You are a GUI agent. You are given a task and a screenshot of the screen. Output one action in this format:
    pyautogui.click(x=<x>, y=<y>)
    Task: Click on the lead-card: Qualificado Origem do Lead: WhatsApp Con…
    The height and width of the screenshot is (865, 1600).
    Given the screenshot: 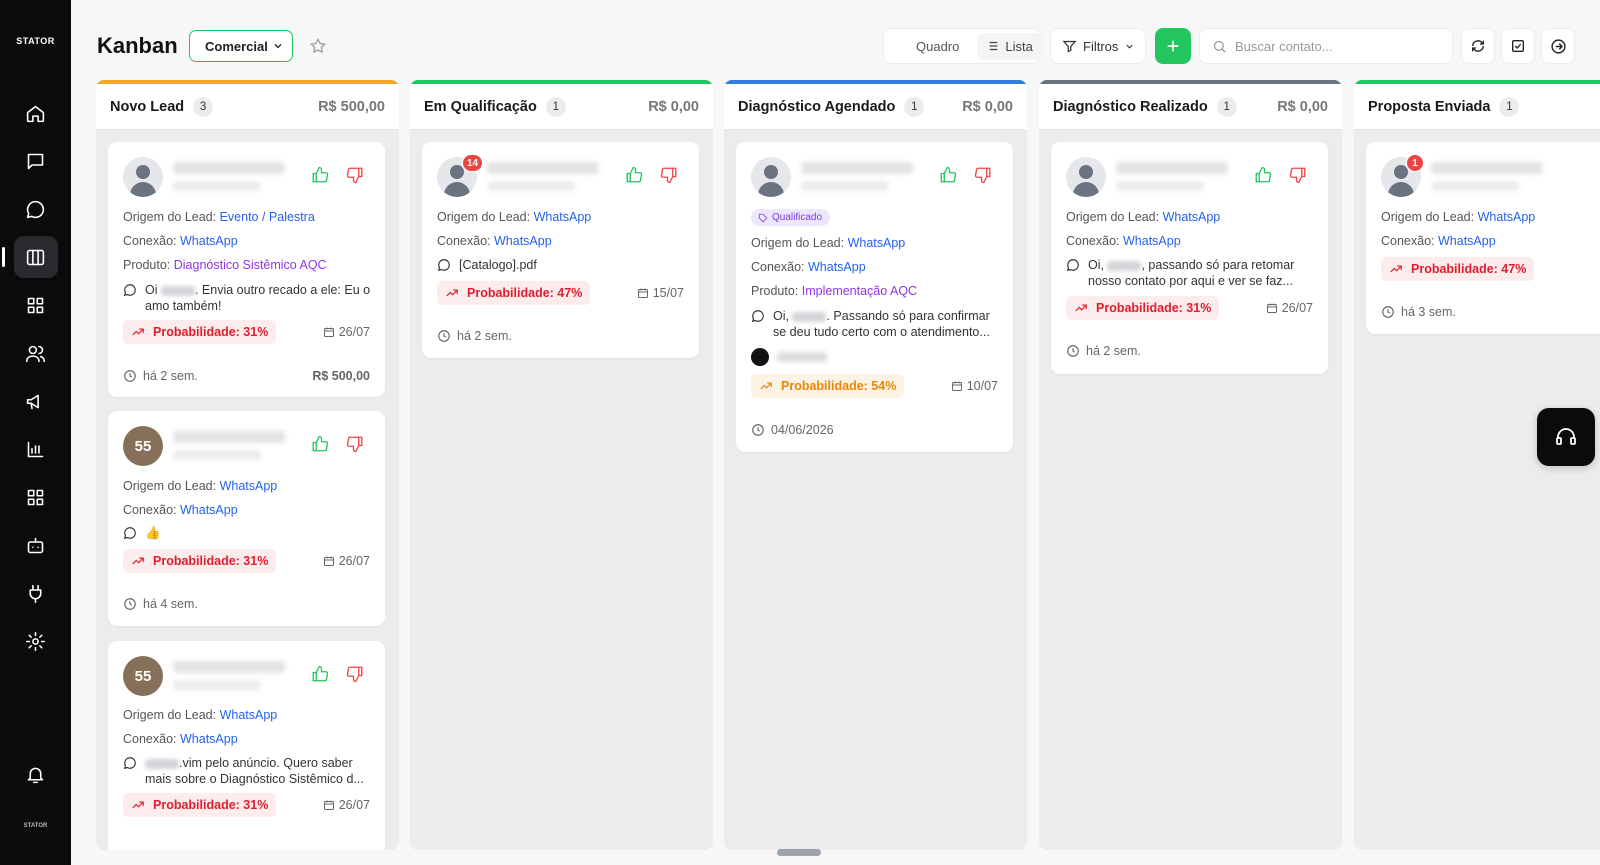 What is the action you would take?
    pyautogui.click(x=874, y=297)
    